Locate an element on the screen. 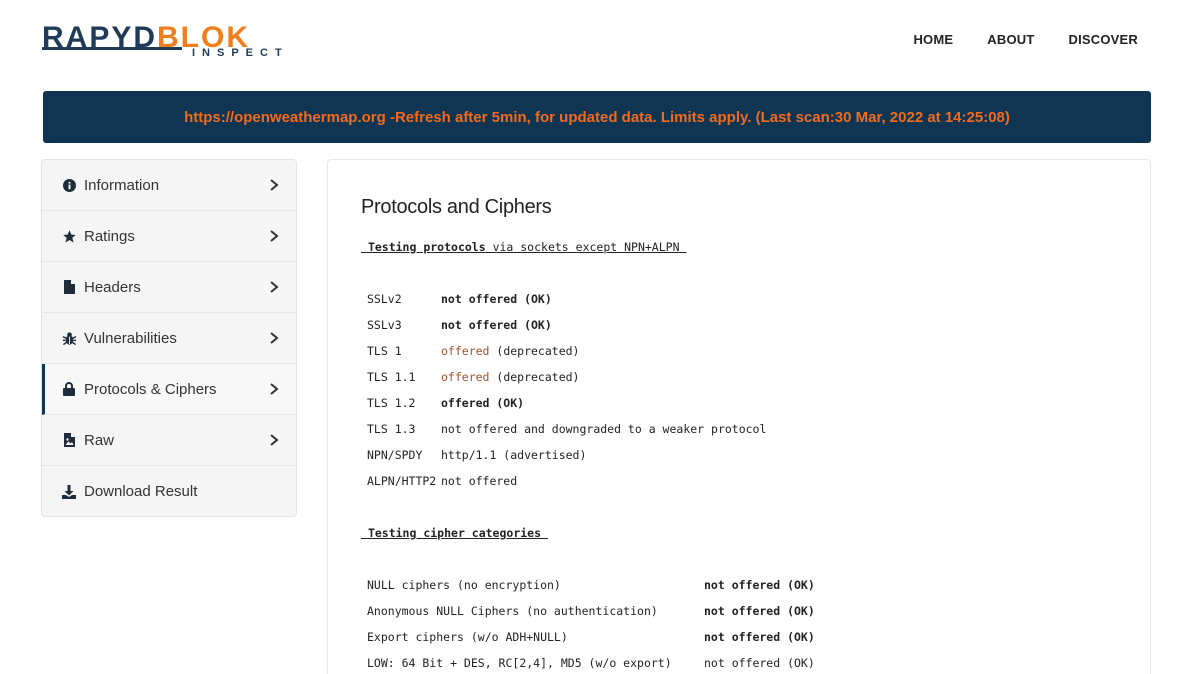 This screenshot has width=1185, height=674. section-heading-rest: via sockets except NPN+ALPN is located at coordinates (586, 247).